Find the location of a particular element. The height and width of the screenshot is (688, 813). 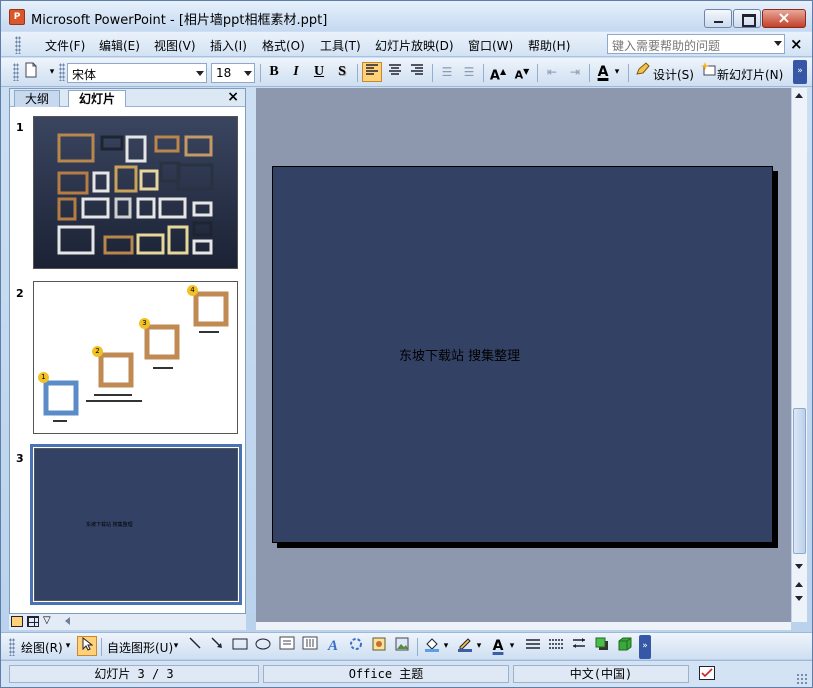

fill-color-arrow-icon: ▾ is located at coordinates (446, 646).